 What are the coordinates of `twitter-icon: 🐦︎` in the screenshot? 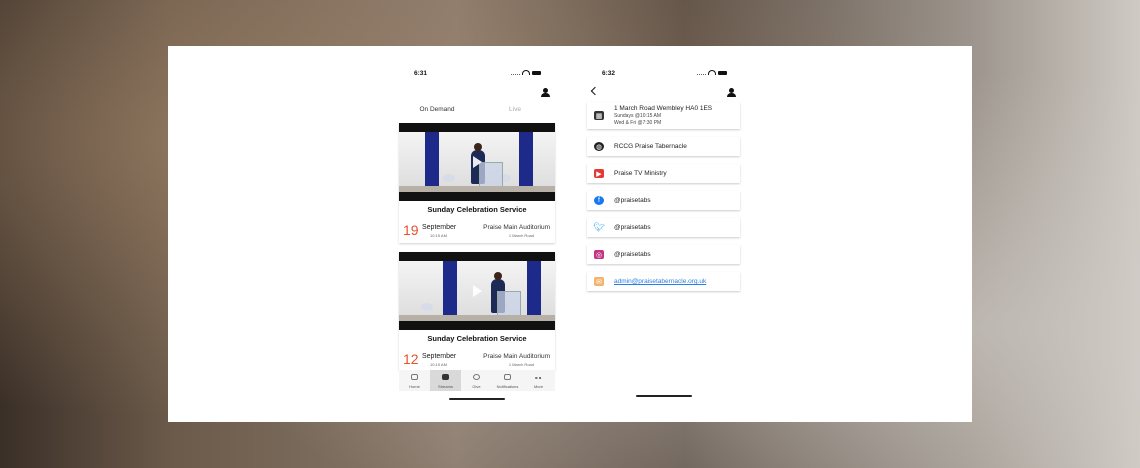 It's located at (599, 227).